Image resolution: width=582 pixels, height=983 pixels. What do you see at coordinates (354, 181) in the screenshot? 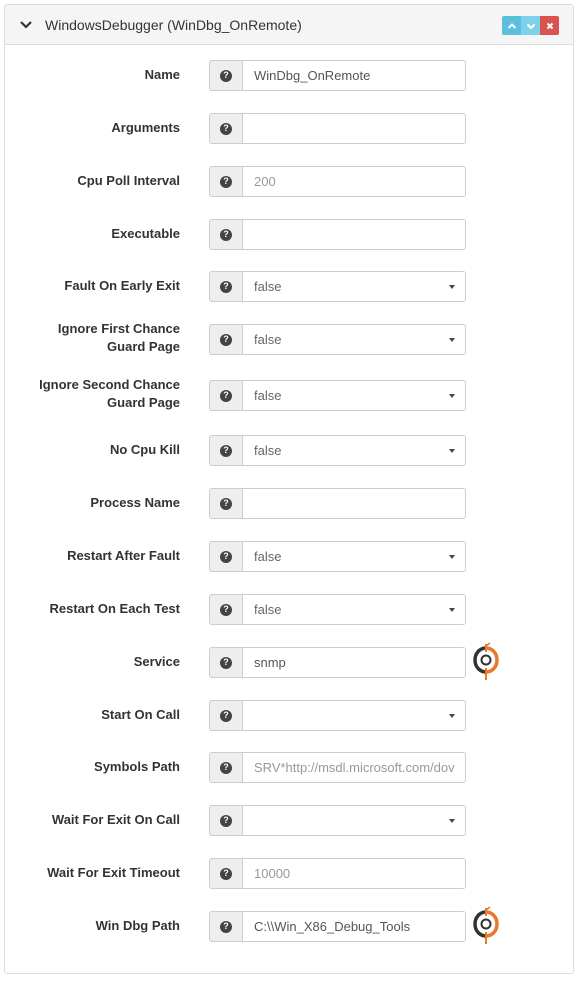
I see `cpu-poll-interval-input: 200` at bounding box center [354, 181].